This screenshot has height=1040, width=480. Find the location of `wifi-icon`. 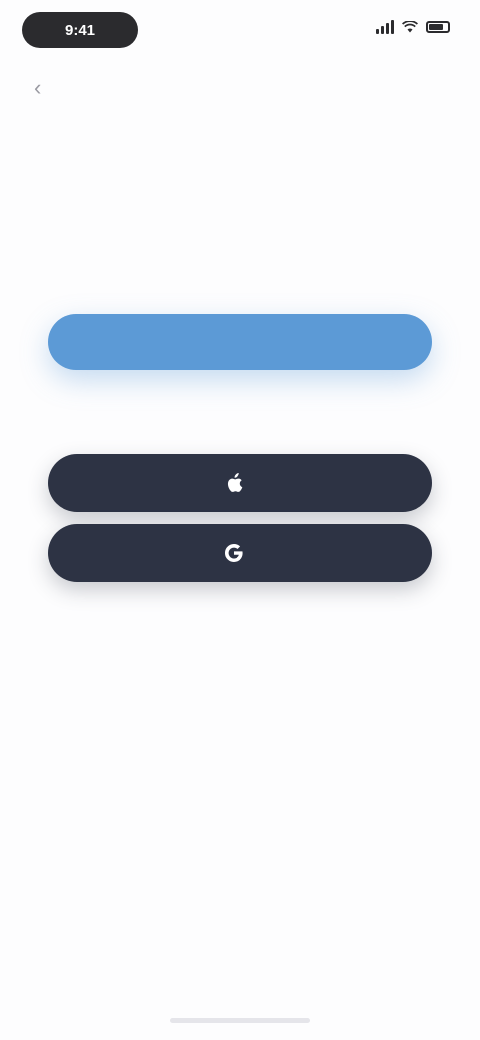

wifi-icon is located at coordinates (410, 27).